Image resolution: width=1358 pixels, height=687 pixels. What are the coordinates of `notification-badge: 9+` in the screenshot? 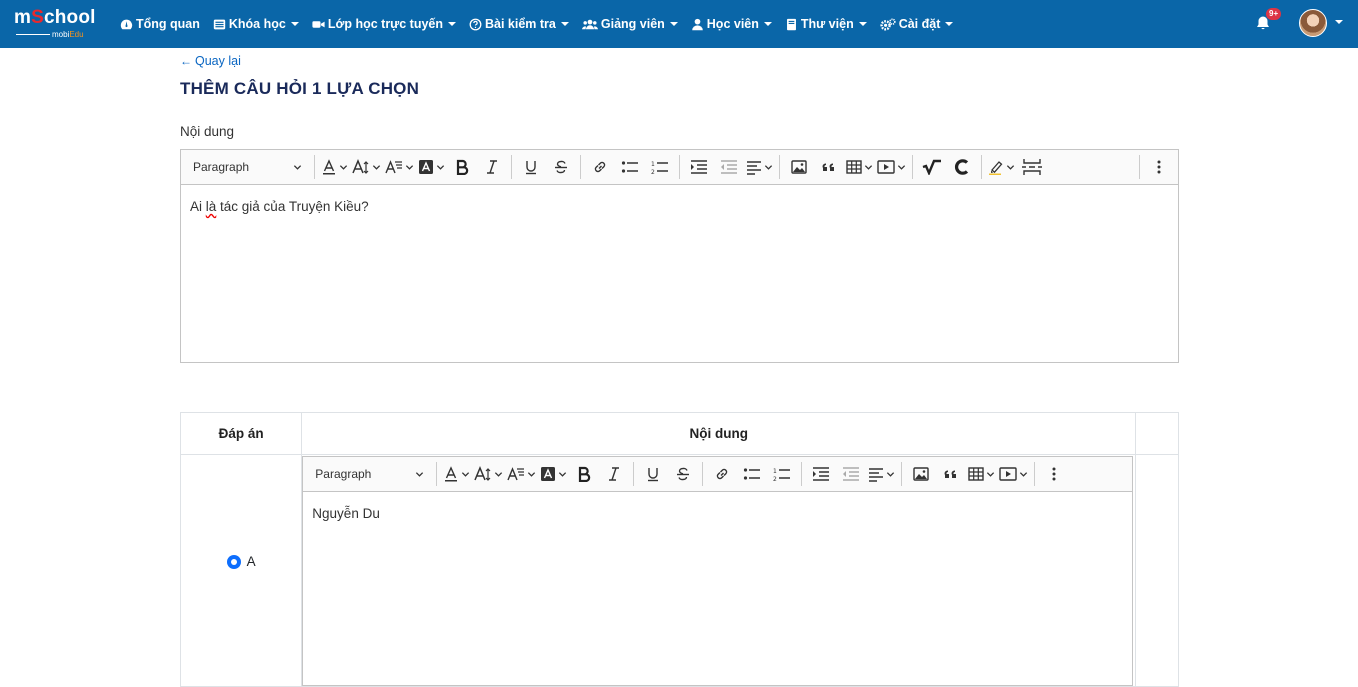 It's located at (1274, 14).